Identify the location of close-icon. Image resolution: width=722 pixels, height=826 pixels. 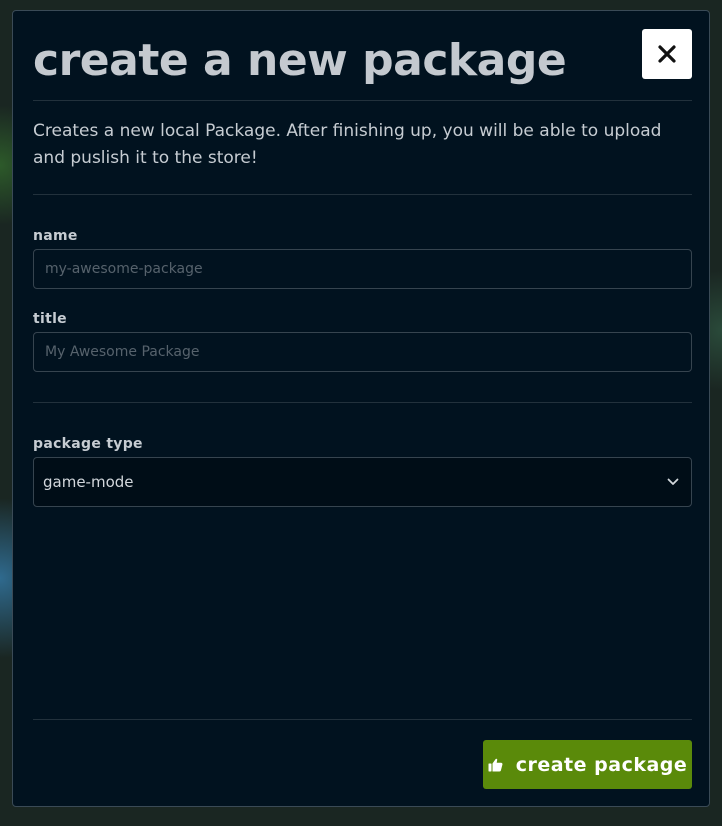
(667, 54).